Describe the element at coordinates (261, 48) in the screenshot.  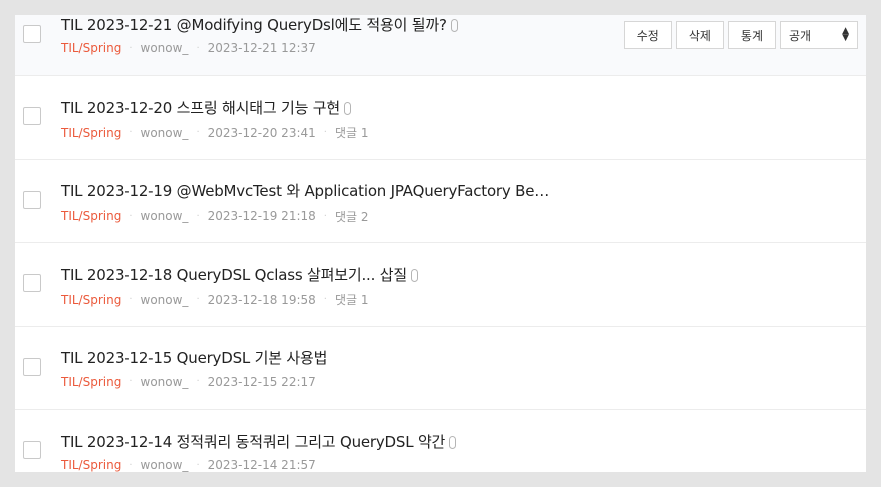
I see `post-datetime: 2023-12-21 12:37` at that location.